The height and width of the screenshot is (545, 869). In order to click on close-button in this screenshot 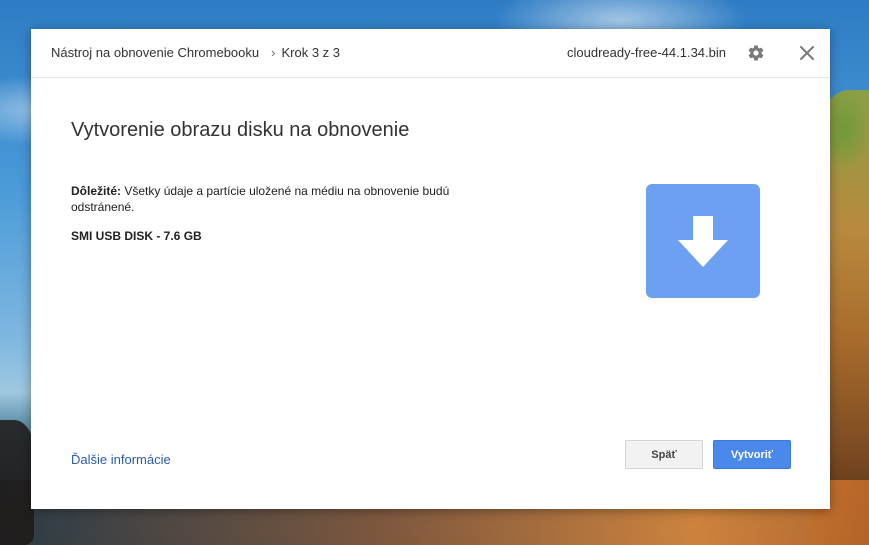, I will do `click(807, 53)`.